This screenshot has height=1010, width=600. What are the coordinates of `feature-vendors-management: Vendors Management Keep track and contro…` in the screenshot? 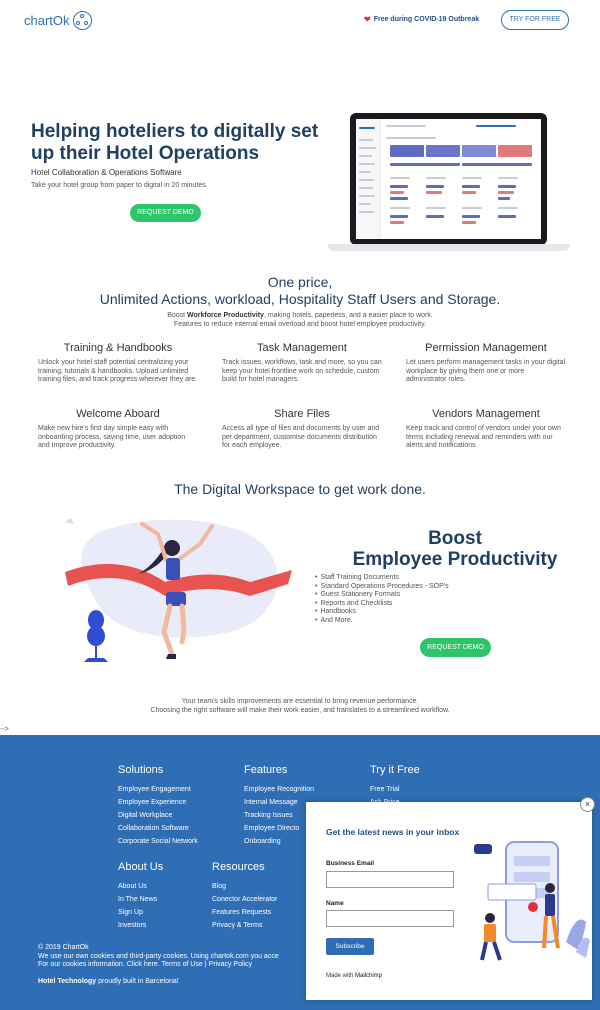 It's located at (486, 429).